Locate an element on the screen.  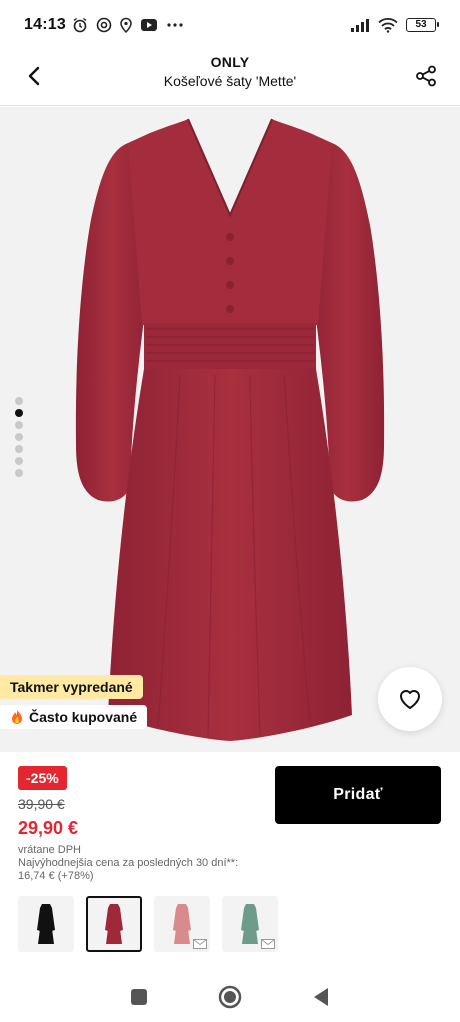
status-notification-icons is located at coordinates (128, 25).